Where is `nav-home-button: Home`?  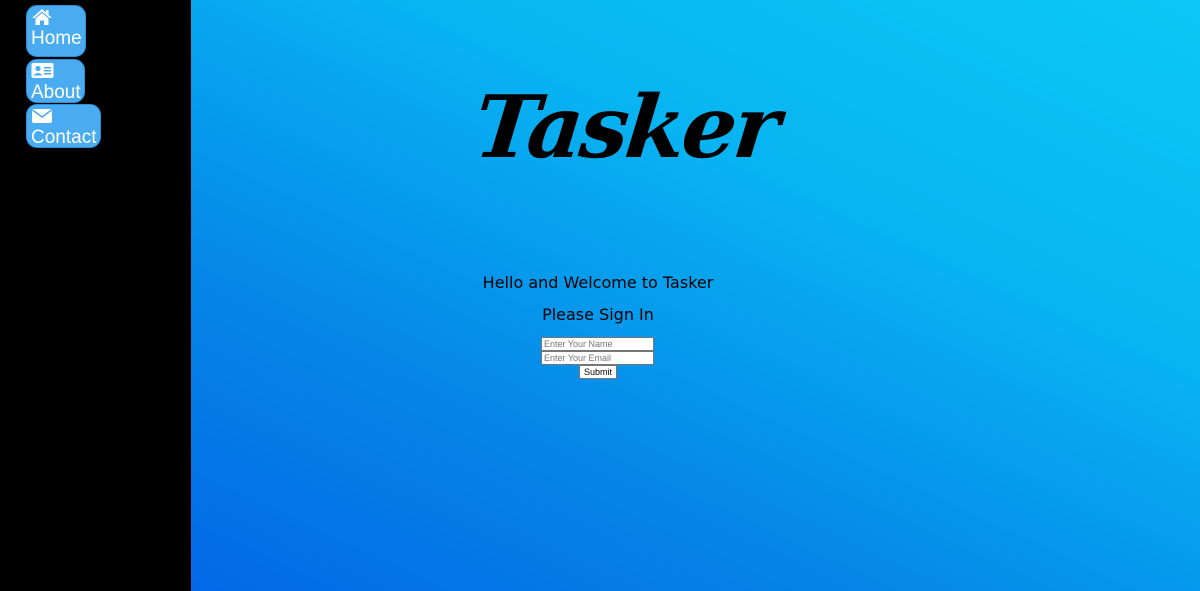
nav-home-button: Home is located at coordinates (56, 31).